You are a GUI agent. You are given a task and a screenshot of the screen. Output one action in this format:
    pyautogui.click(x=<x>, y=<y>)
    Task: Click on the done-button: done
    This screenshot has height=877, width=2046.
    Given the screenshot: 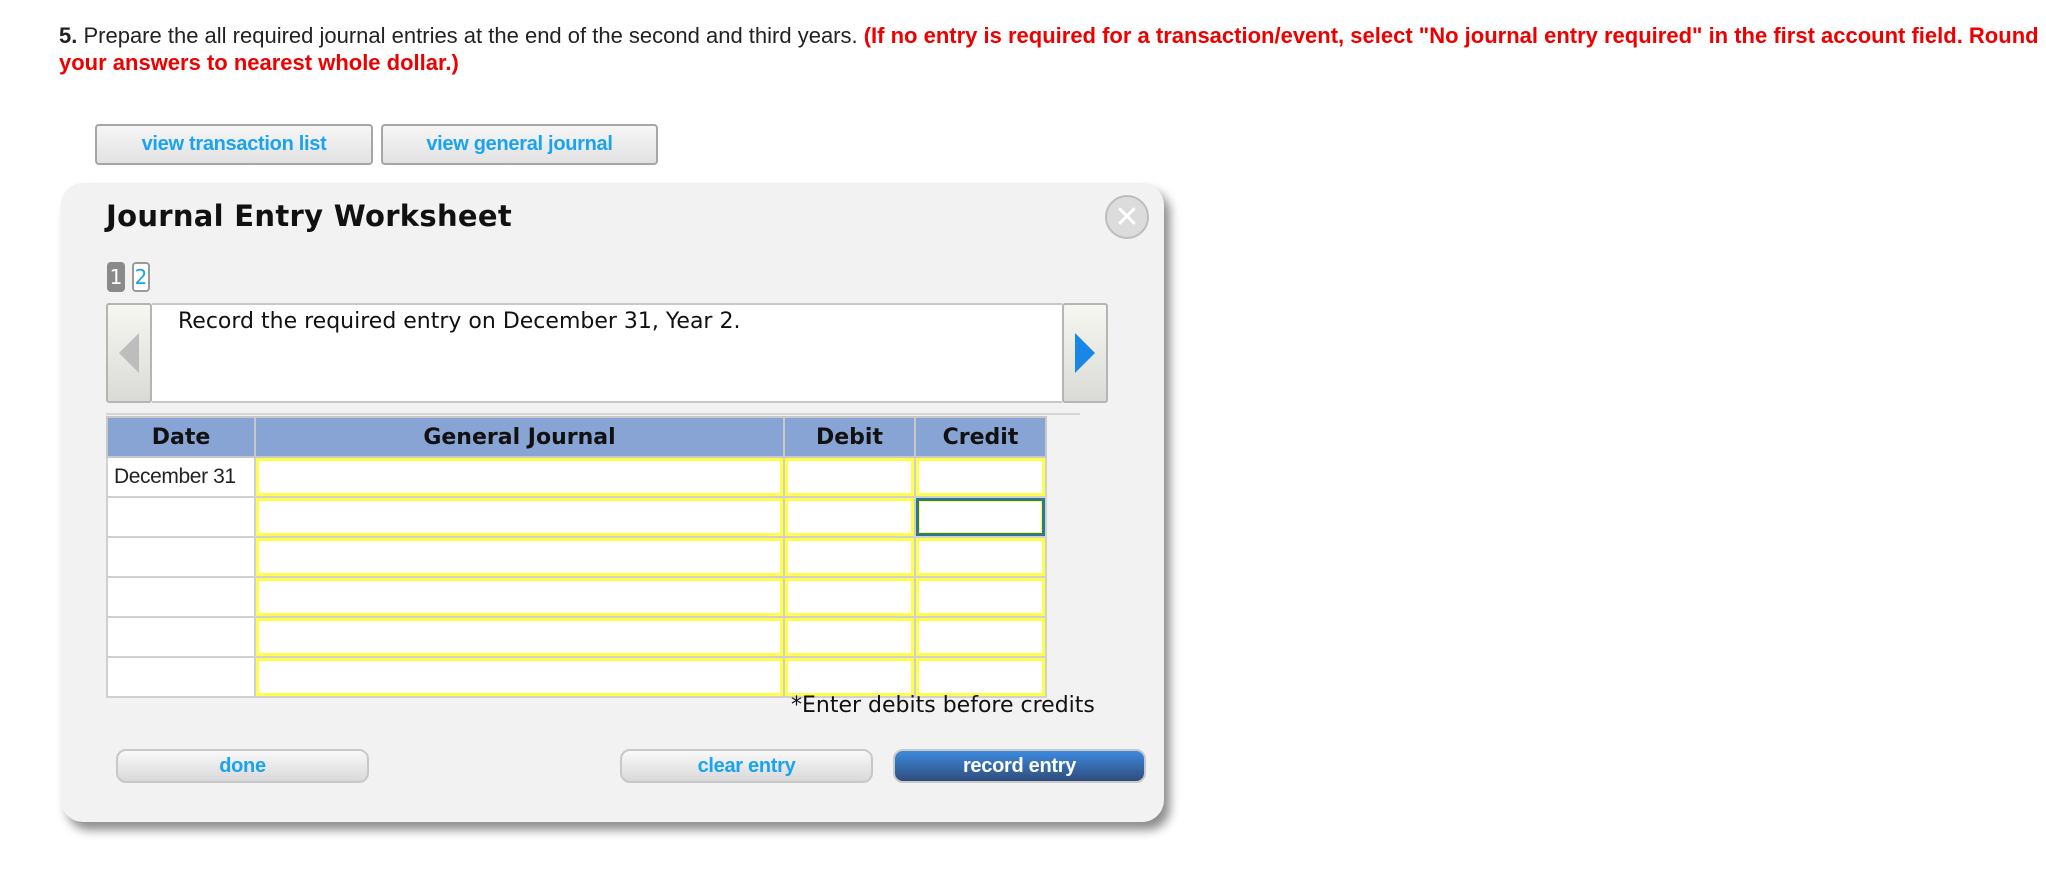 What is the action you would take?
    pyautogui.click(x=242, y=766)
    